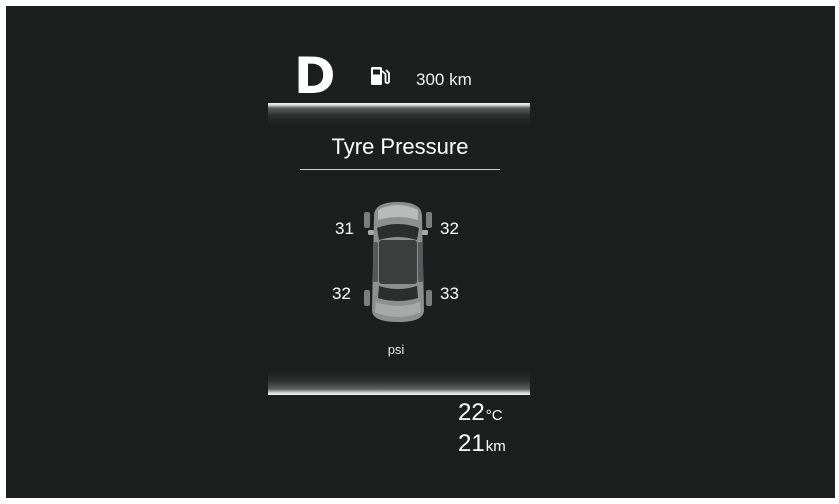 The image size is (839, 504). I want to click on fuel-pump-icon, so click(380, 76).